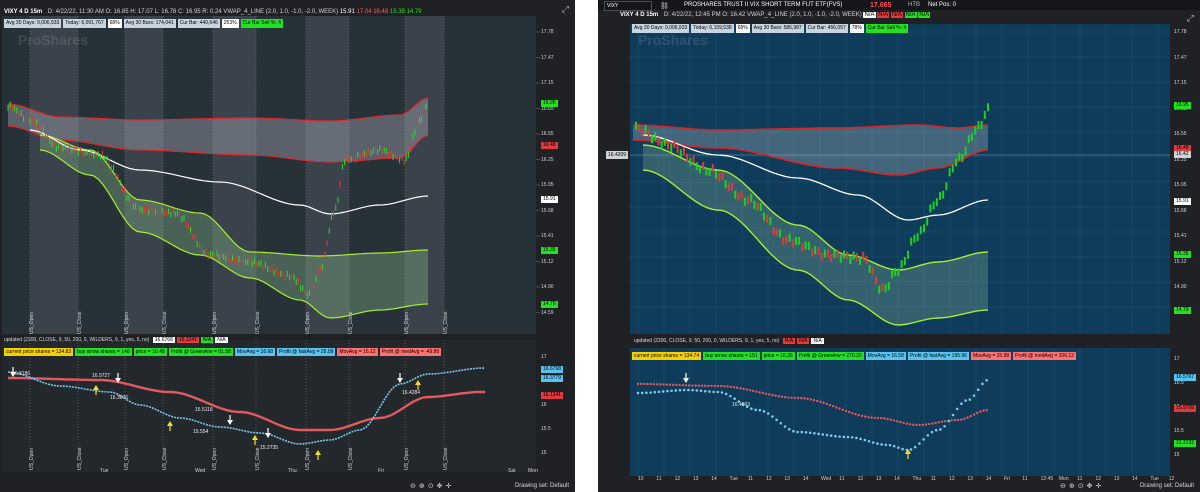 The height and width of the screenshot is (492, 1200). What do you see at coordinates (306, 352) in the screenshot?
I see `study-value-label: Profit @ fastAvg = 28.09` at bounding box center [306, 352].